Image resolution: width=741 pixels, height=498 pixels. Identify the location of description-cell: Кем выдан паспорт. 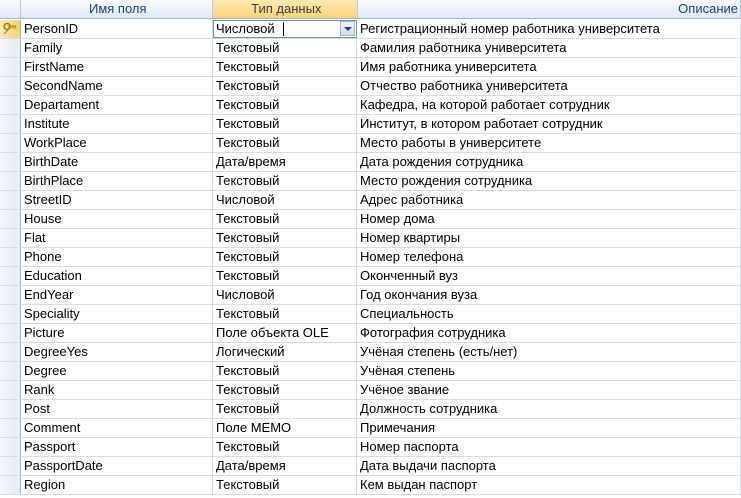
(549, 485).